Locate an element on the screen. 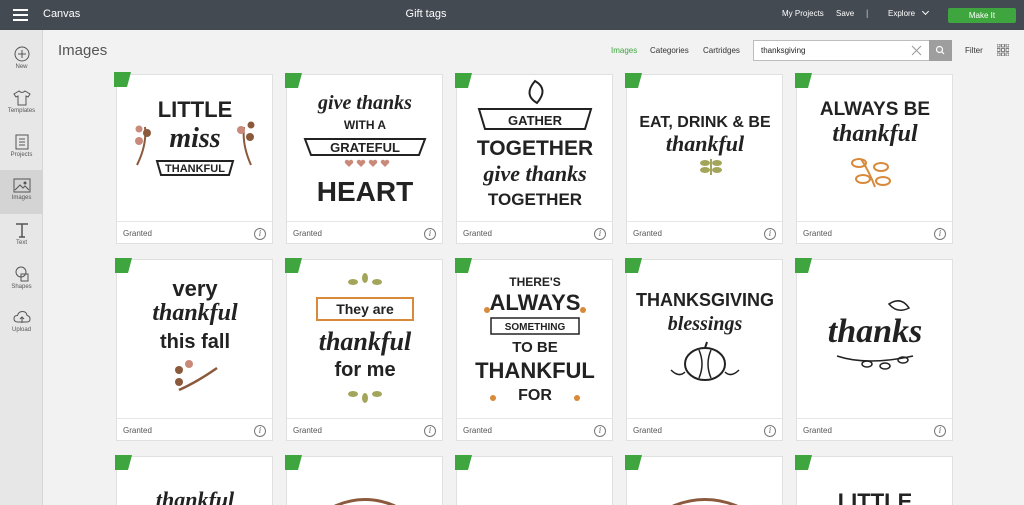 This screenshot has height=505, width=1024. card-artwork: EAT, DRINK & BE thankful is located at coordinates (705, 144).